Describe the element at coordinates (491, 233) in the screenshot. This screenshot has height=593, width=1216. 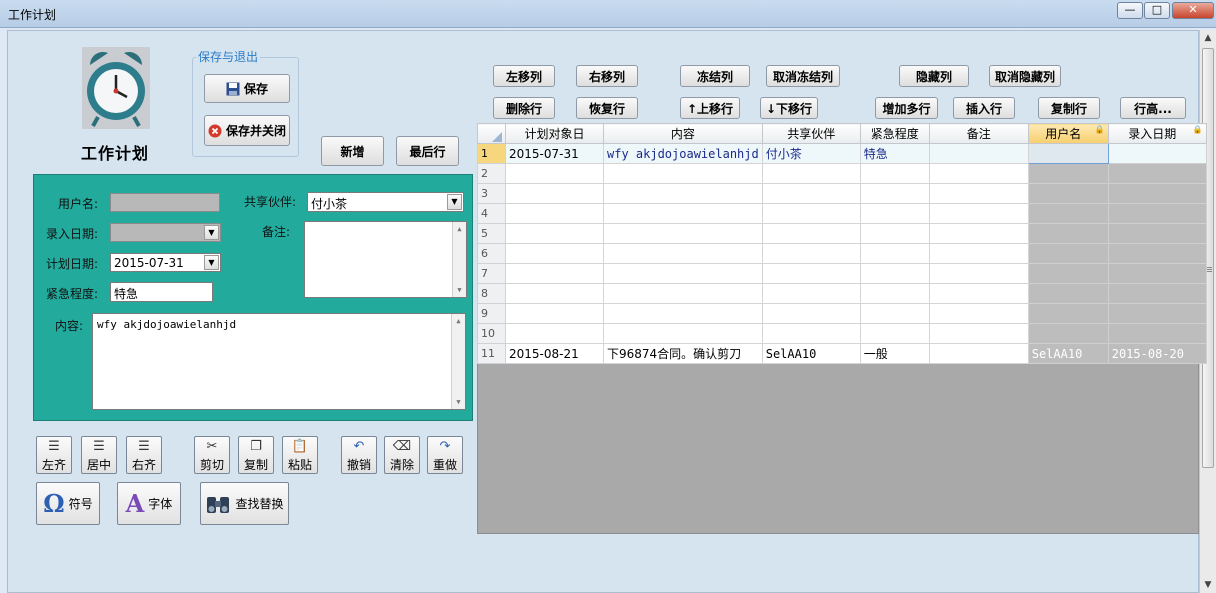
I see `row-number: 5` at that location.